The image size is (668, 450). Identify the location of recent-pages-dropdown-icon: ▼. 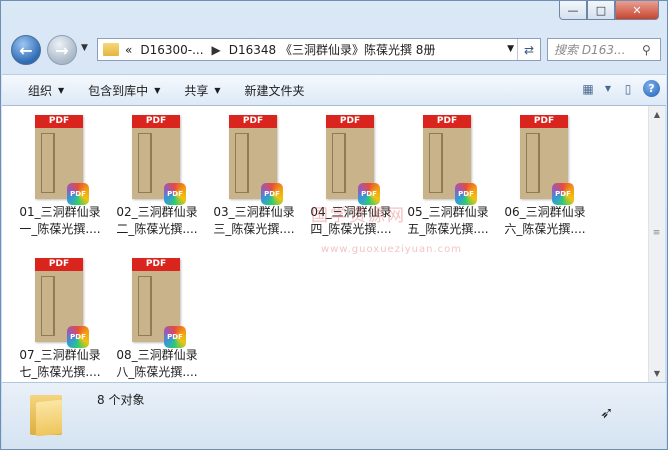
(84, 48).